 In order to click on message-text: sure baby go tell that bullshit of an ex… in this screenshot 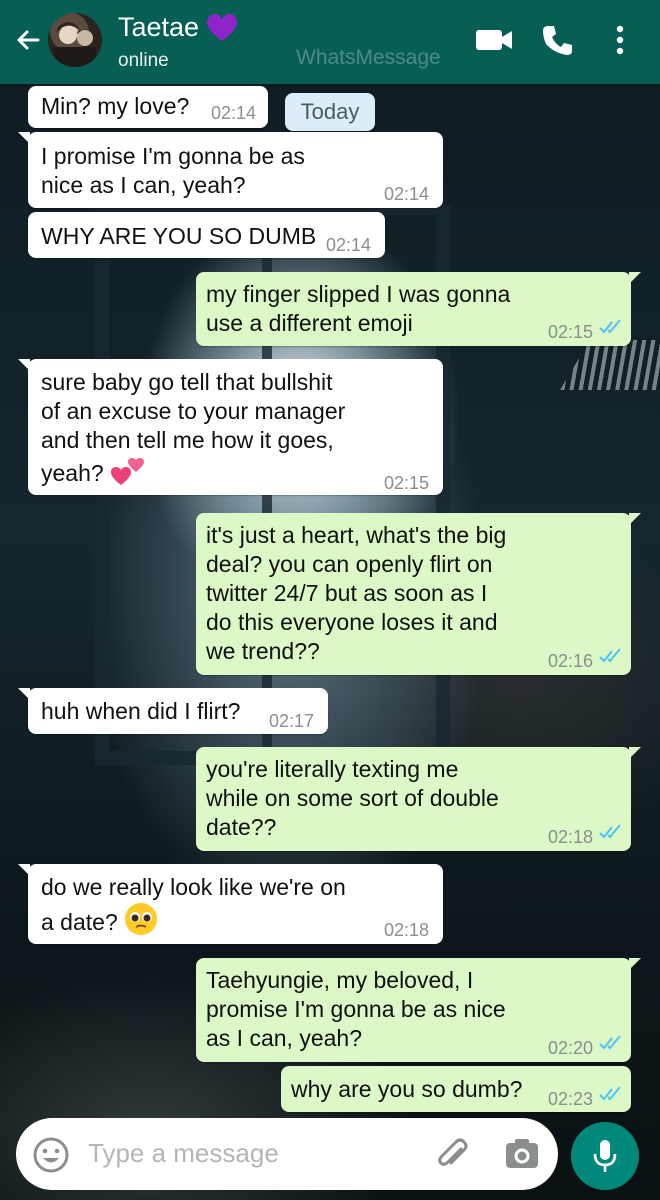, I will do `click(193, 428)`.